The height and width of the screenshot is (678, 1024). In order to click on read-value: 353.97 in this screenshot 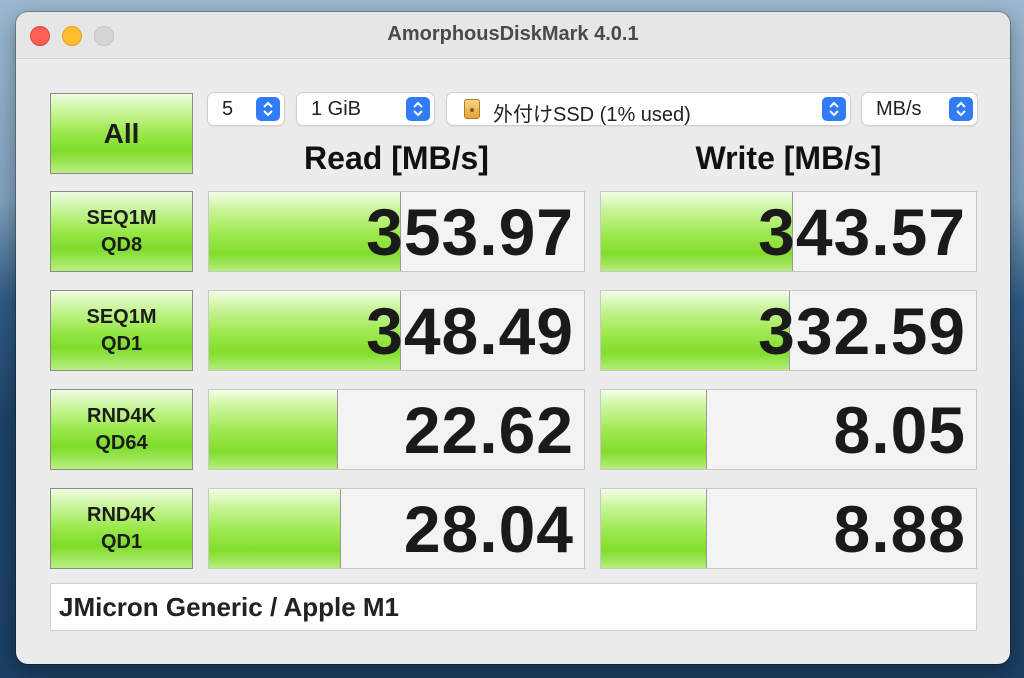, I will do `click(470, 232)`.